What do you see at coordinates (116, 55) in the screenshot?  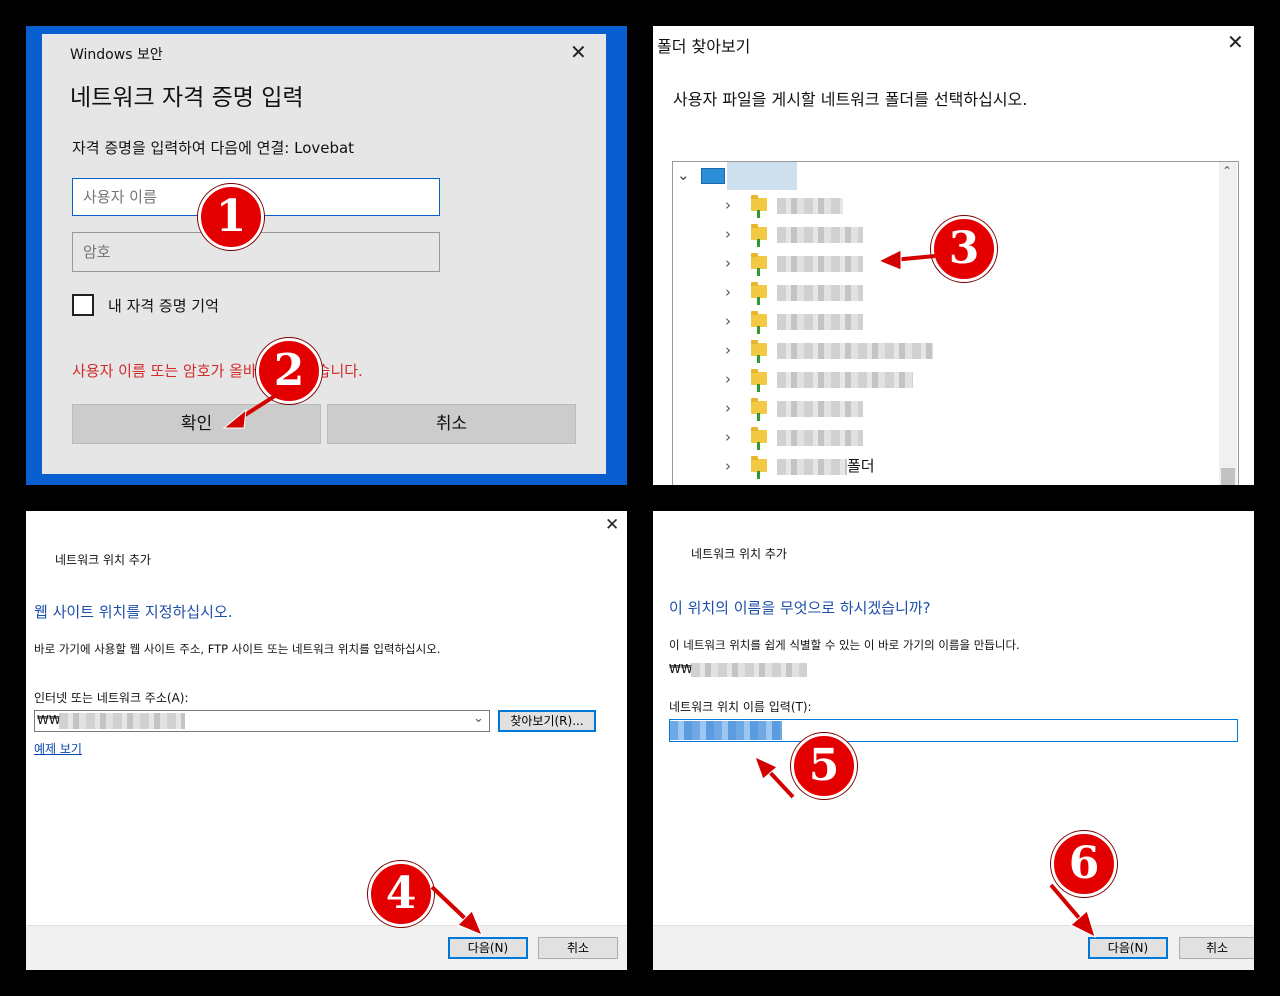 I see `dialog-title: Windows 보안` at bounding box center [116, 55].